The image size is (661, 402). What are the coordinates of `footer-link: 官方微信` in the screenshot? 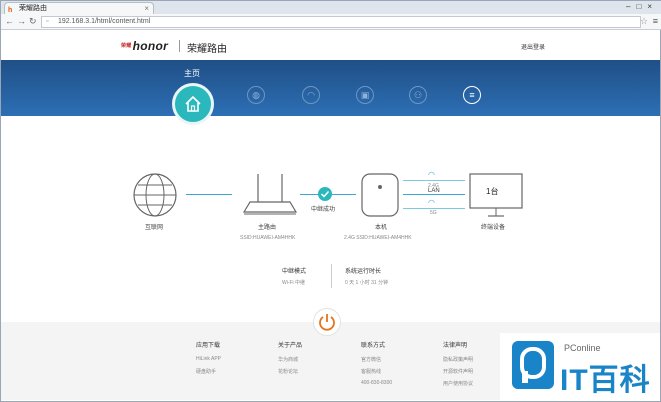 It's located at (371, 359).